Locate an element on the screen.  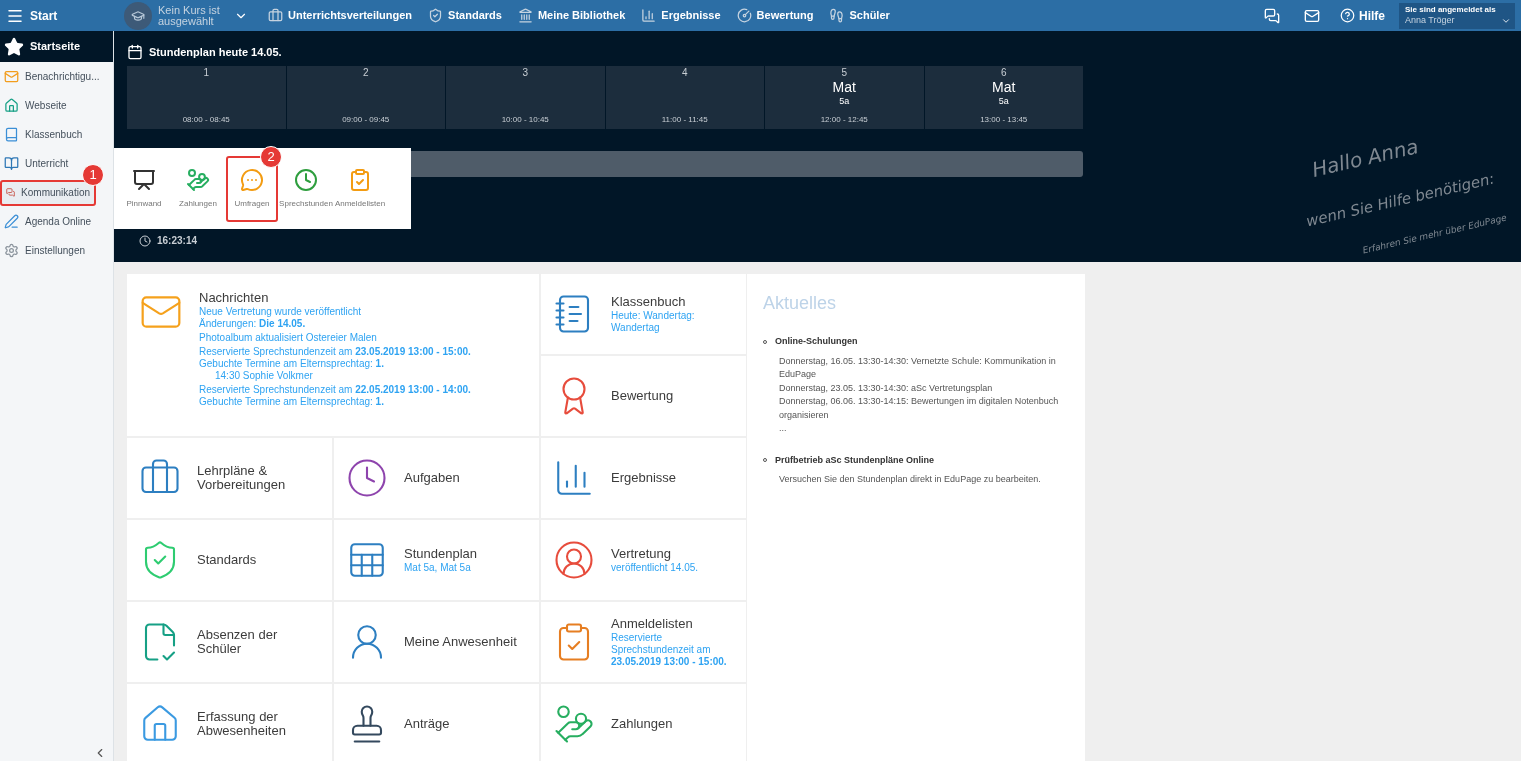
course-selector: Kein Kurs ist ausgewählt is located at coordinates (212, 15).